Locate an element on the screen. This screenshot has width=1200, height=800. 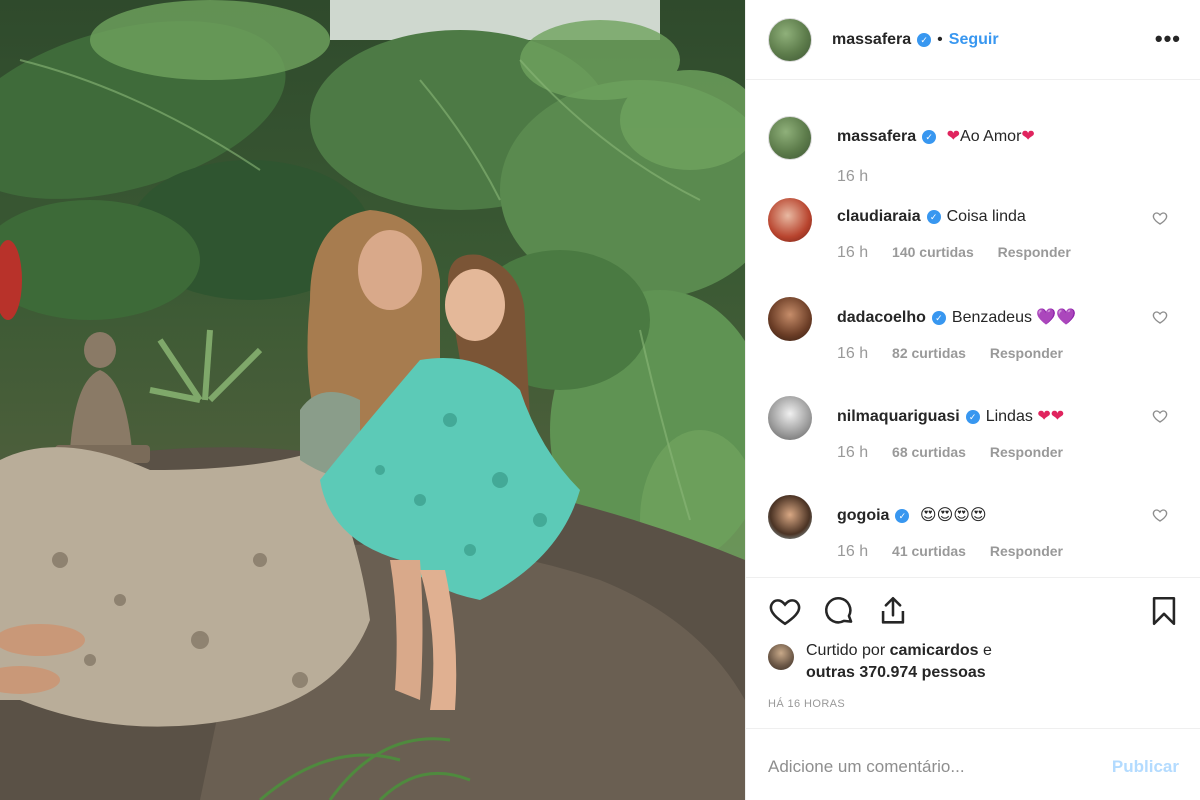
comment-meta: 16 h 82 curtidas Responder is located at coordinates (960, 354).